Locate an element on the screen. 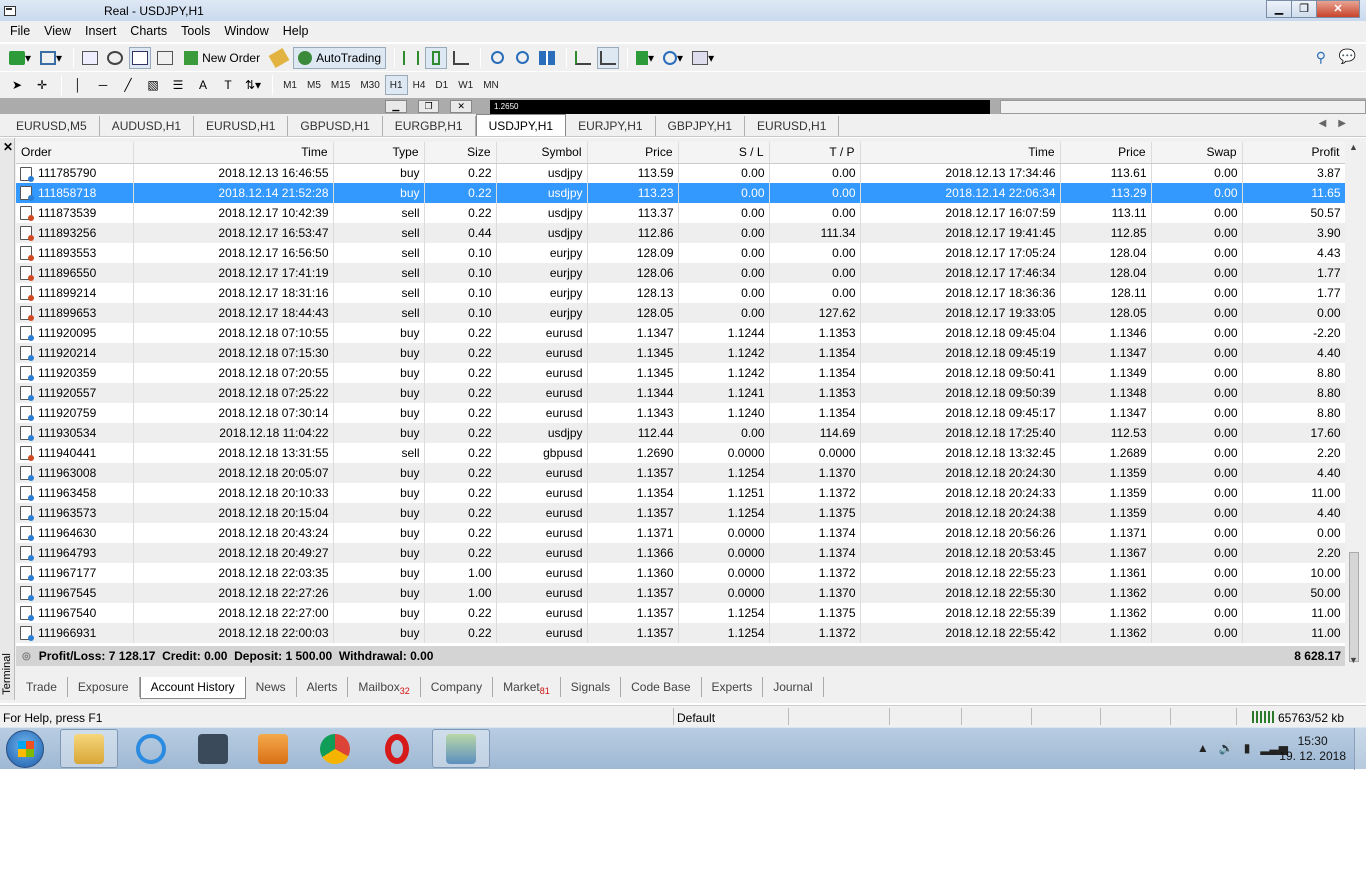 Image resolution: width=1366 pixels, height=878 pixels. chart-tab-scroll: ◀▶ is located at coordinates (1338, 123).